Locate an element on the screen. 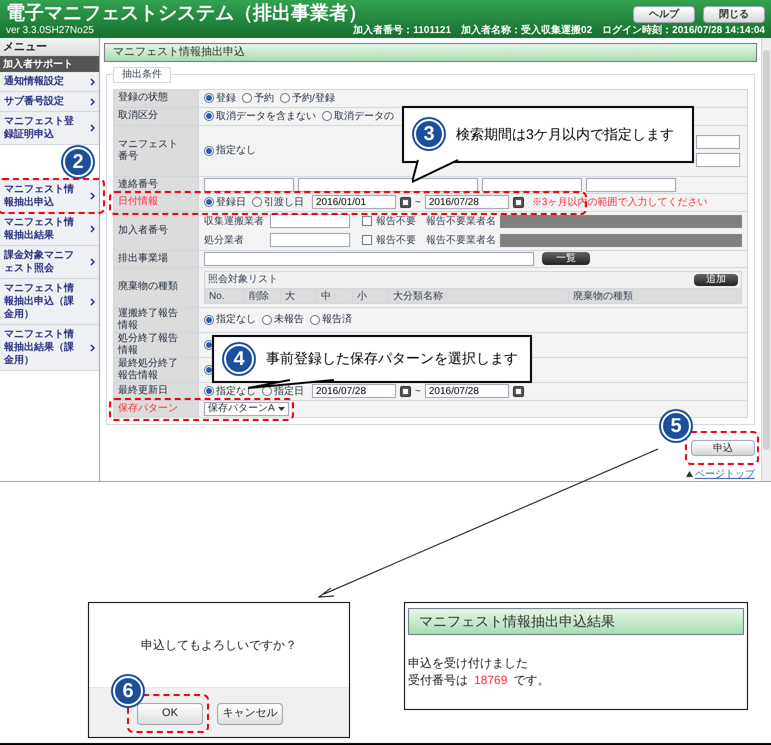  user-info: 加入者番号：1101121 is located at coordinates (402, 31).